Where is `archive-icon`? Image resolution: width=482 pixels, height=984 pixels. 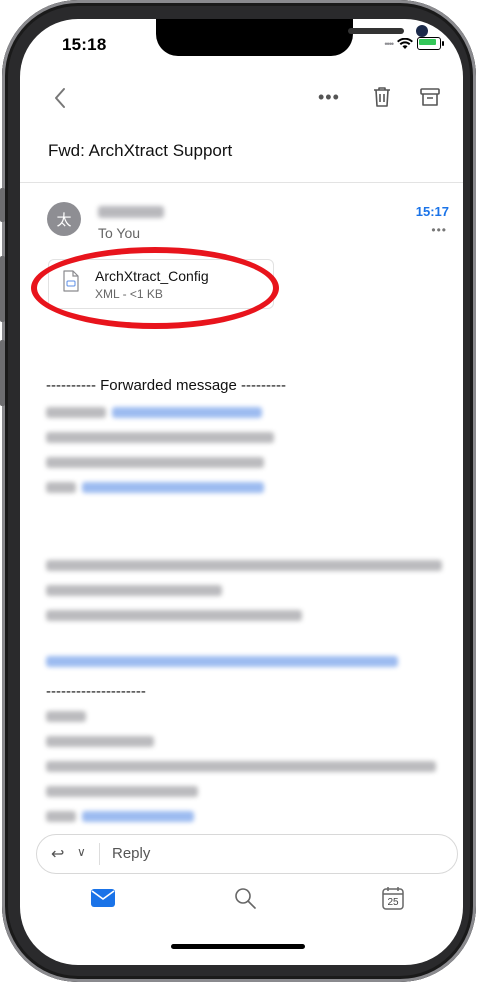
archive-icon is located at coordinates (430, 97).